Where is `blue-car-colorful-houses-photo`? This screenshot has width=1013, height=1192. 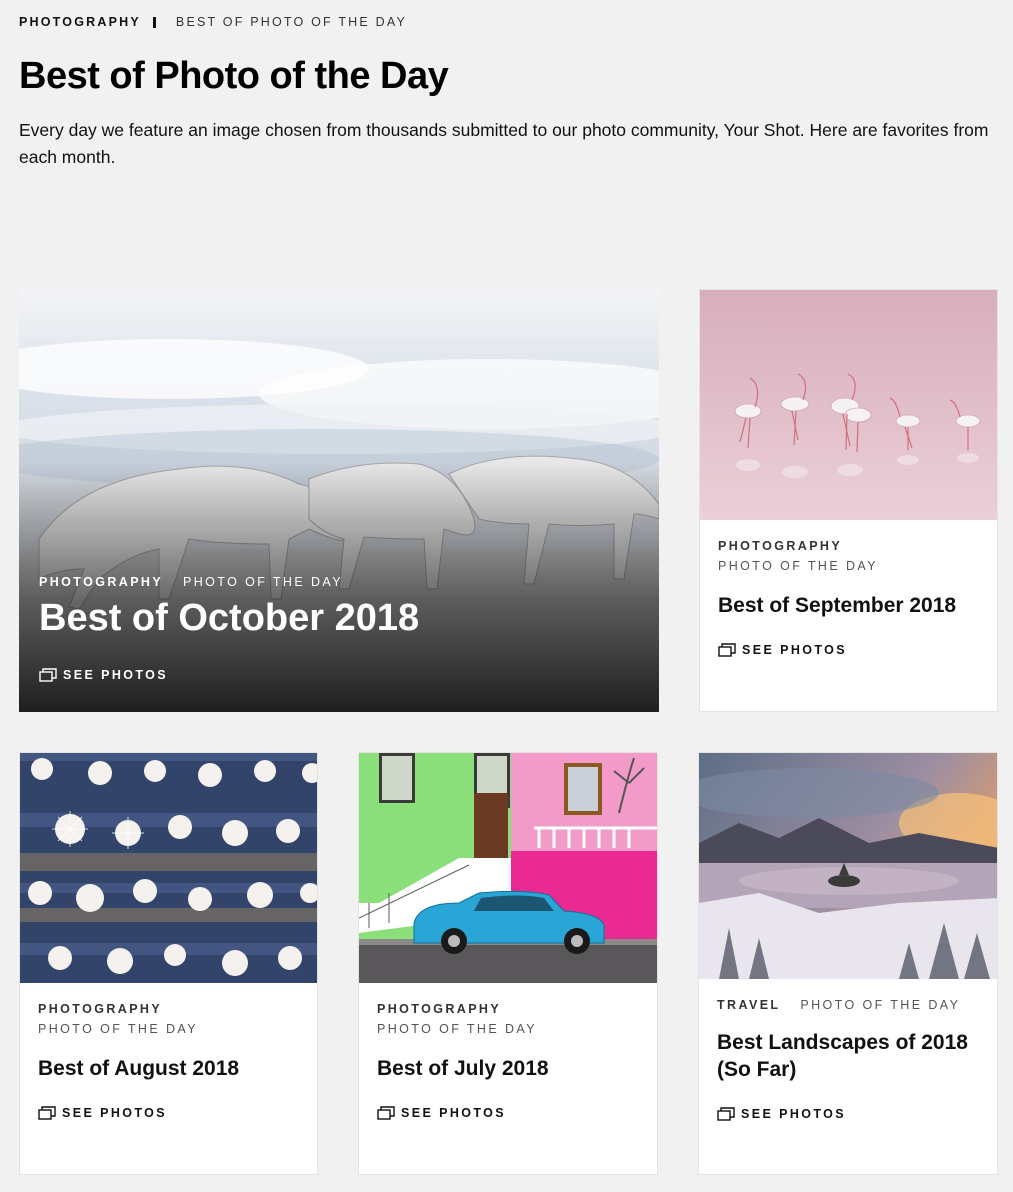
blue-car-colorful-houses-photo is located at coordinates (508, 868).